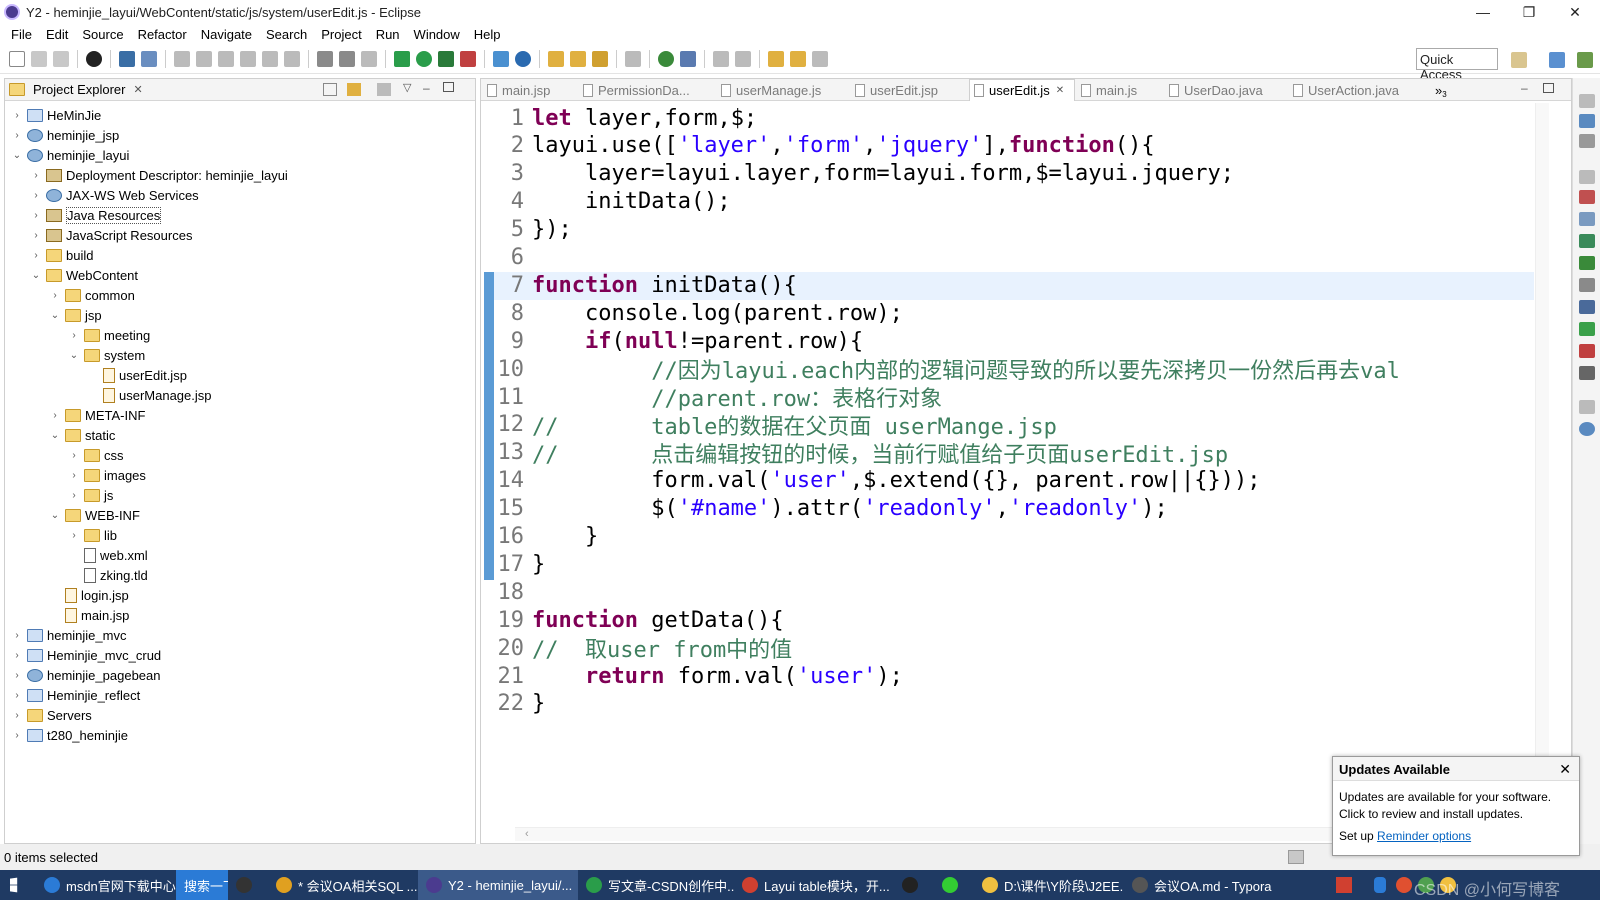  Describe the element at coordinates (1587, 285) in the screenshot. I see `snippets-icon` at that location.